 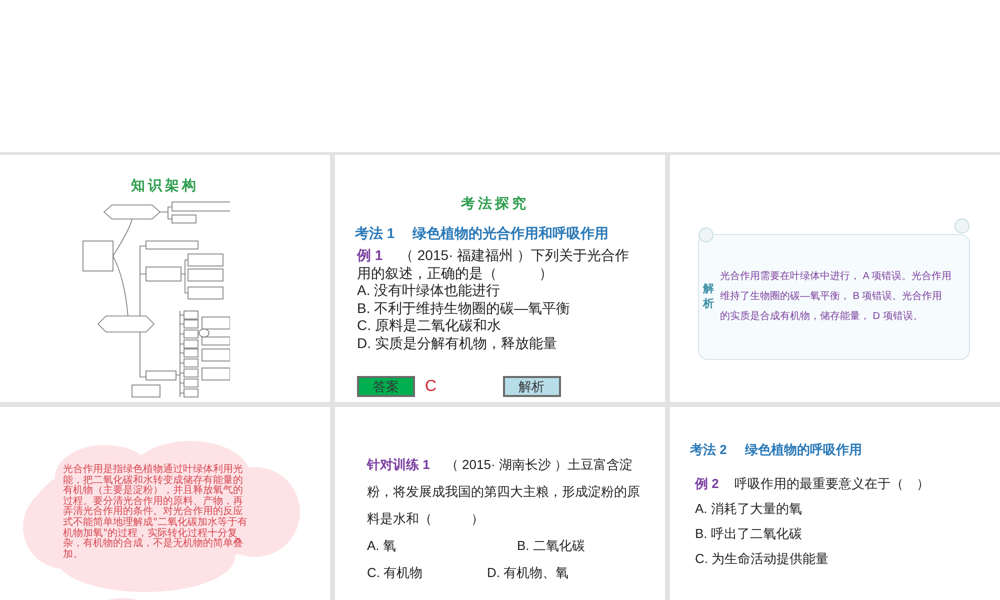 What do you see at coordinates (495, 204) in the screenshot?
I see `slide-title: 考法探究` at bounding box center [495, 204].